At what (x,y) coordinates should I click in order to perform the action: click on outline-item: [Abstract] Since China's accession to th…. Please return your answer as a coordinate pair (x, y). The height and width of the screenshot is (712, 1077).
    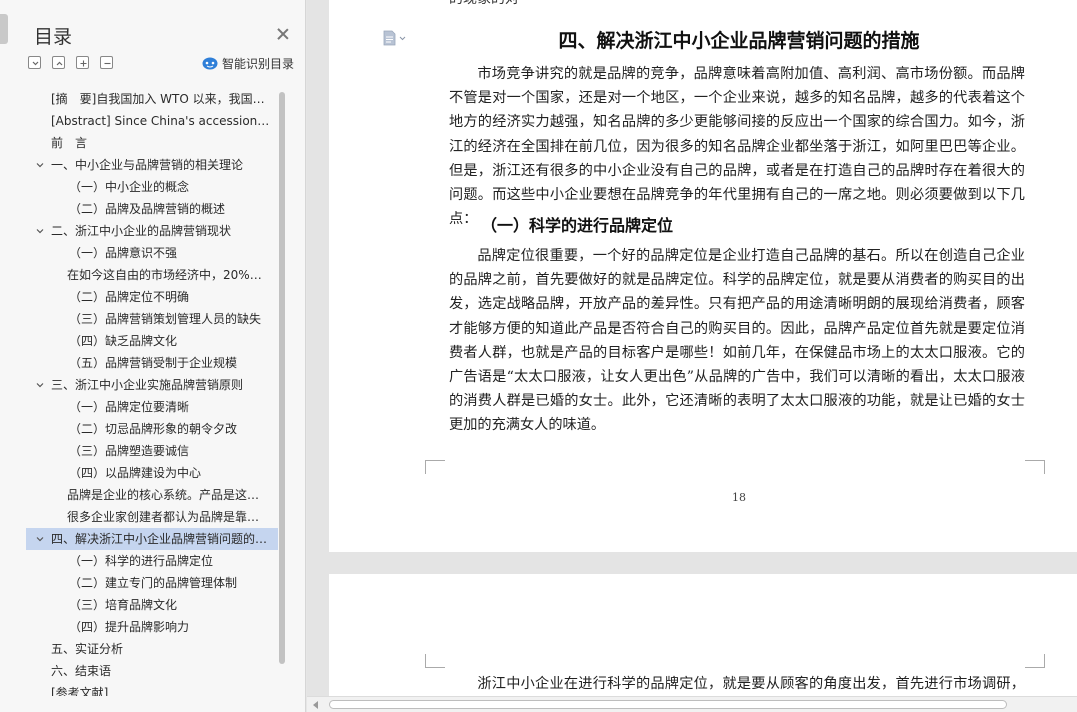
    Looking at the image, I should click on (152, 121).